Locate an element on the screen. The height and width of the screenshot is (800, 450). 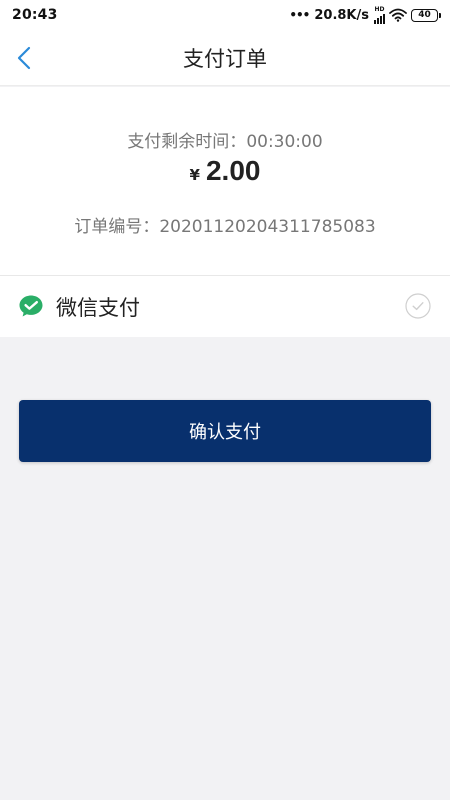
status-bar: 20:43 ••• 20.8K/s HD 40 is located at coordinates (225, 15).